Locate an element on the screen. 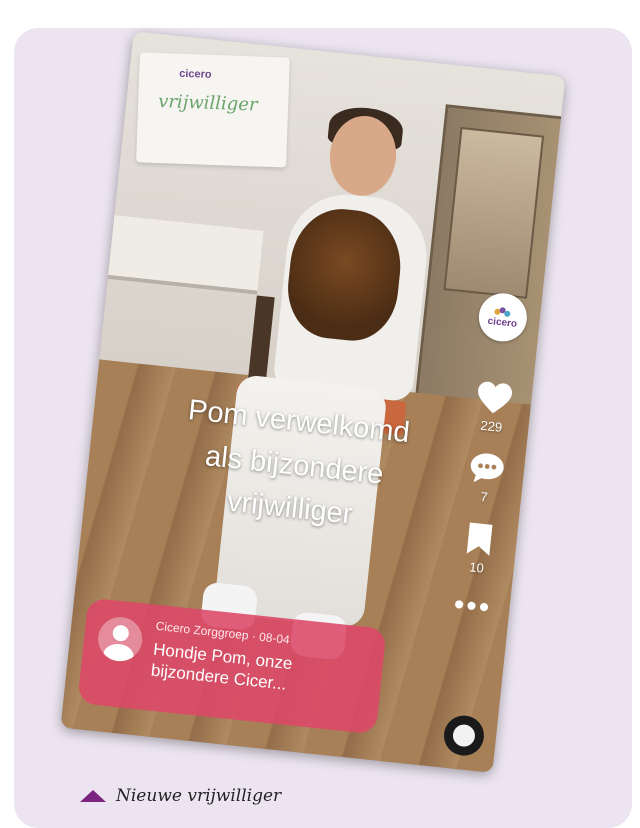 The image size is (640, 828). comment-button: 7 is located at coordinates (485, 478).